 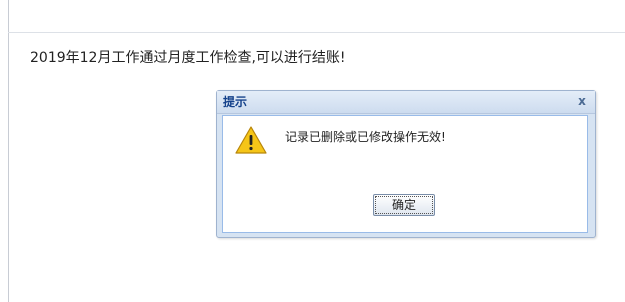 I want to click on status-message: 2019年12月工作通过月度工作检查,可以进行结账!, so click(x=188, y=58).